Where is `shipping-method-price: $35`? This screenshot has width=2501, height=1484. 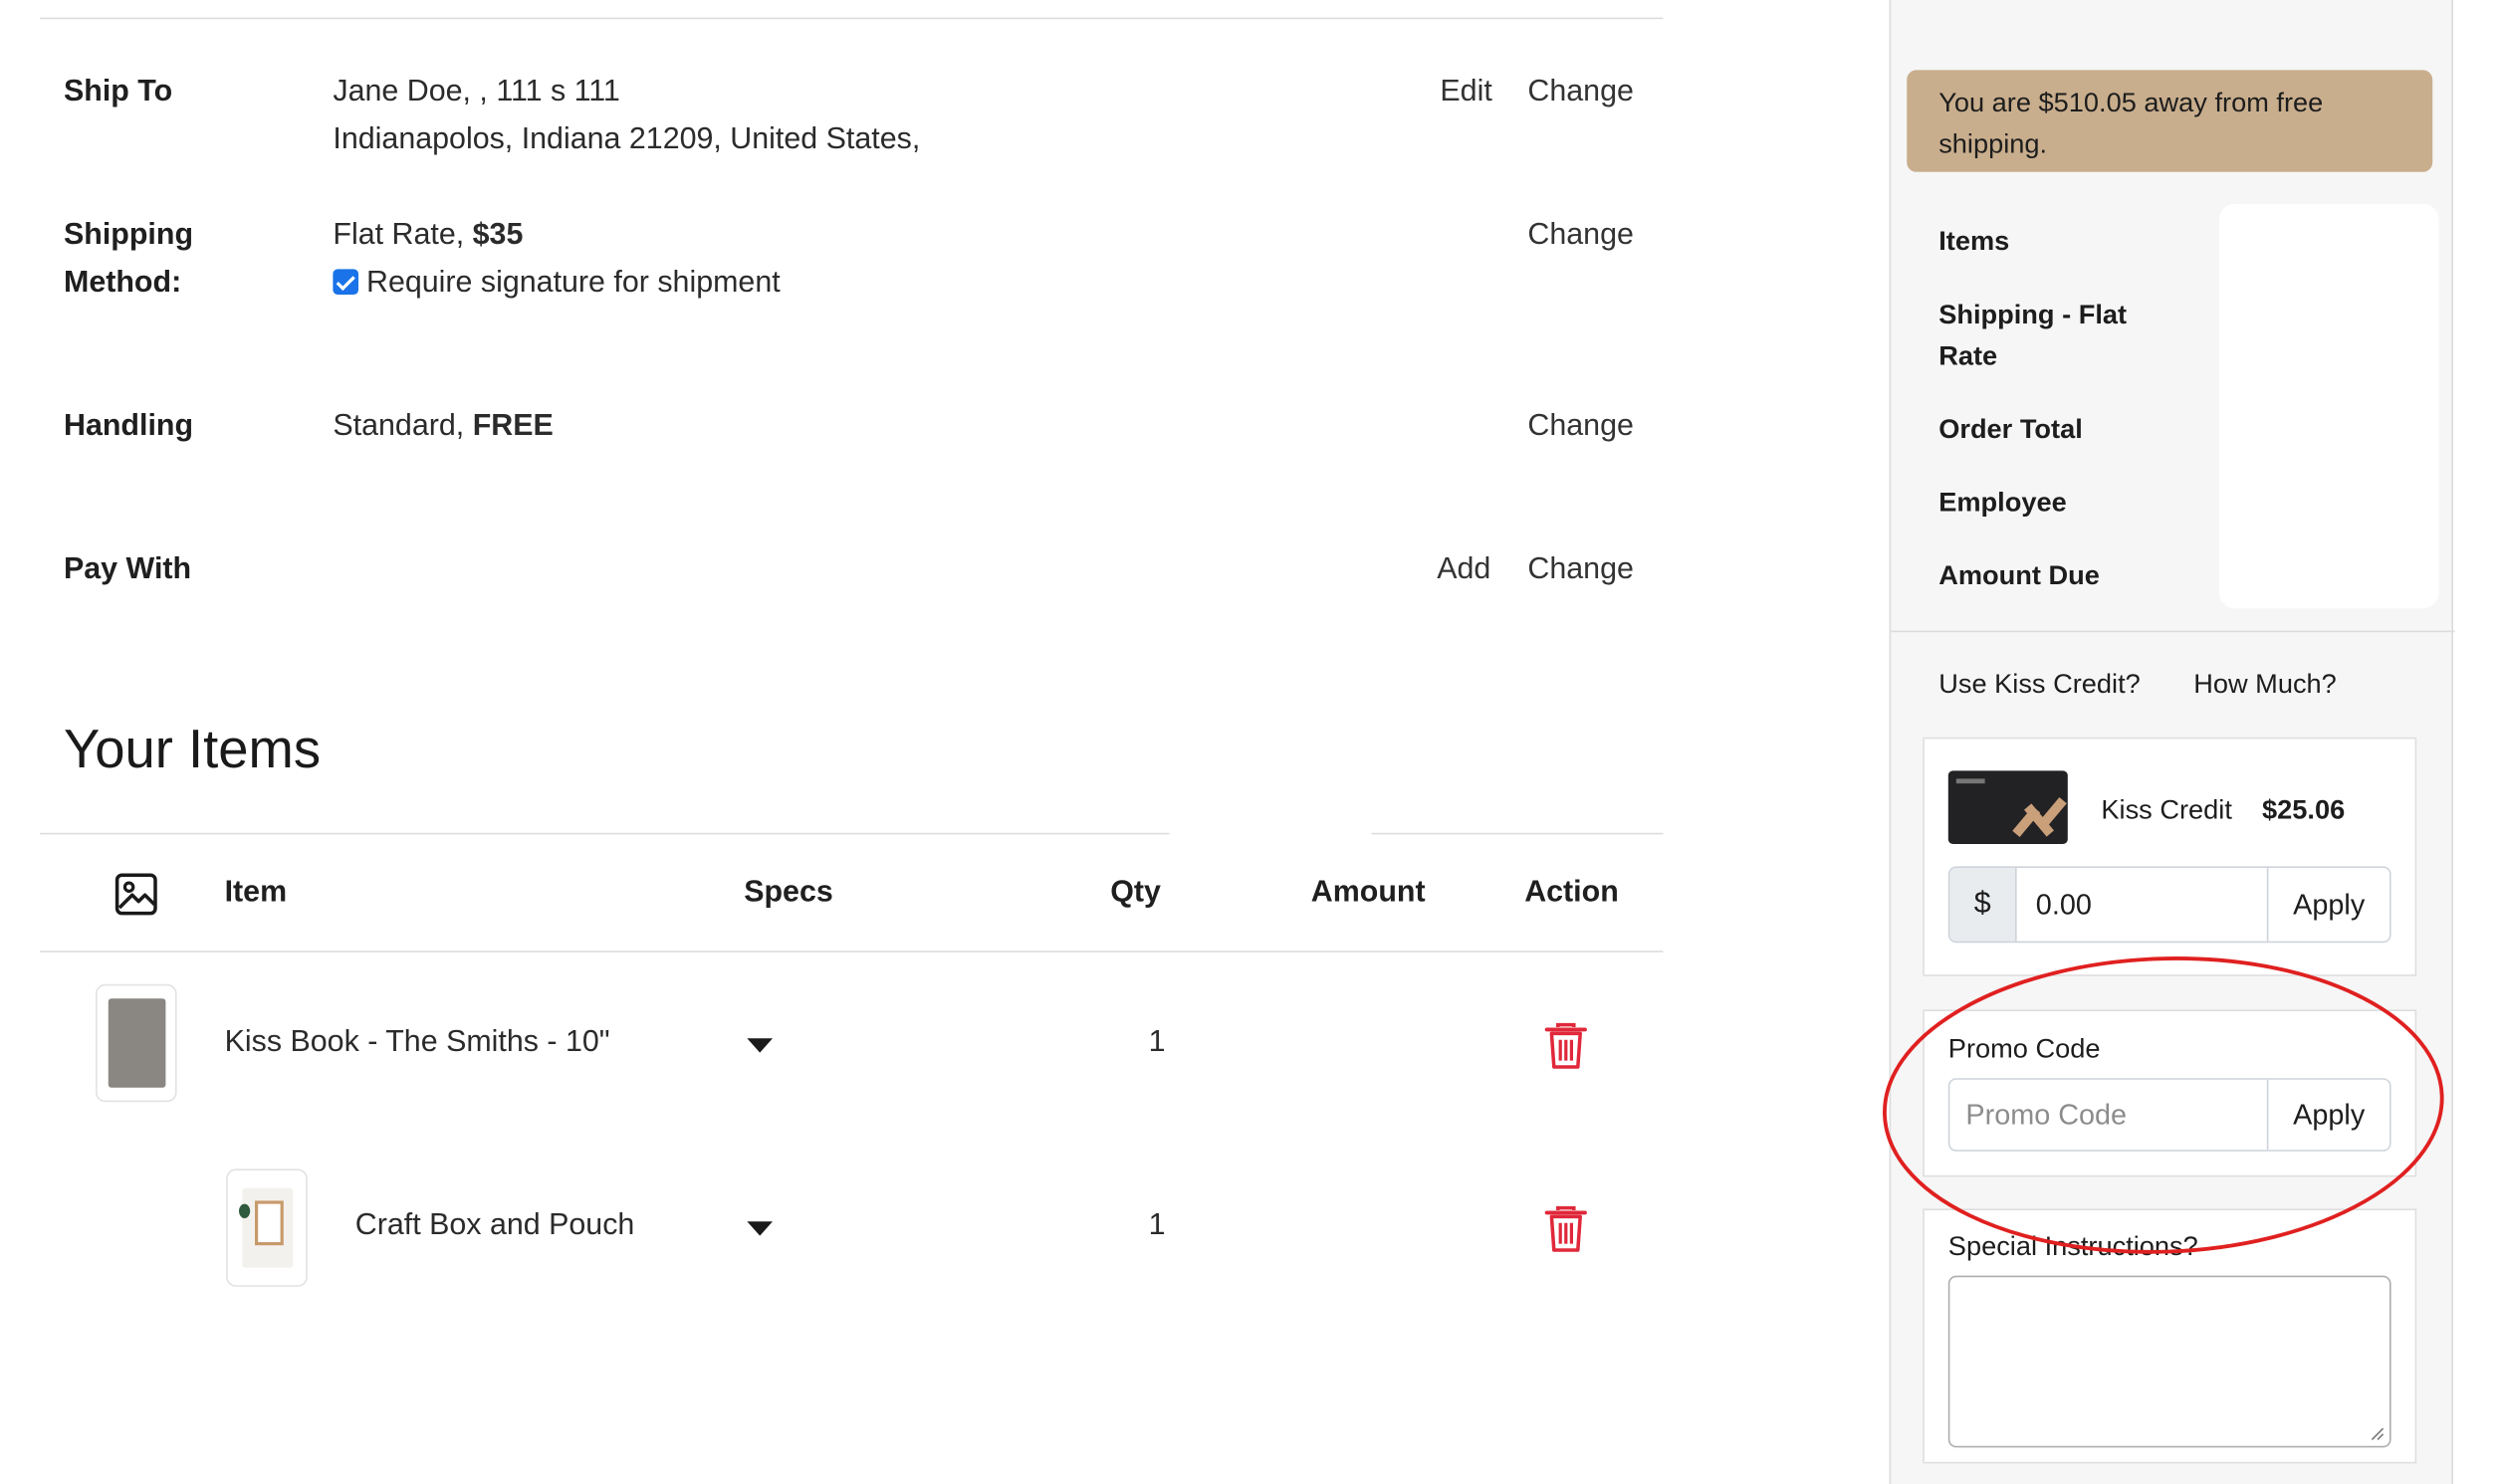
shipping-method-price: $35 is located at coordinates (498, 235).